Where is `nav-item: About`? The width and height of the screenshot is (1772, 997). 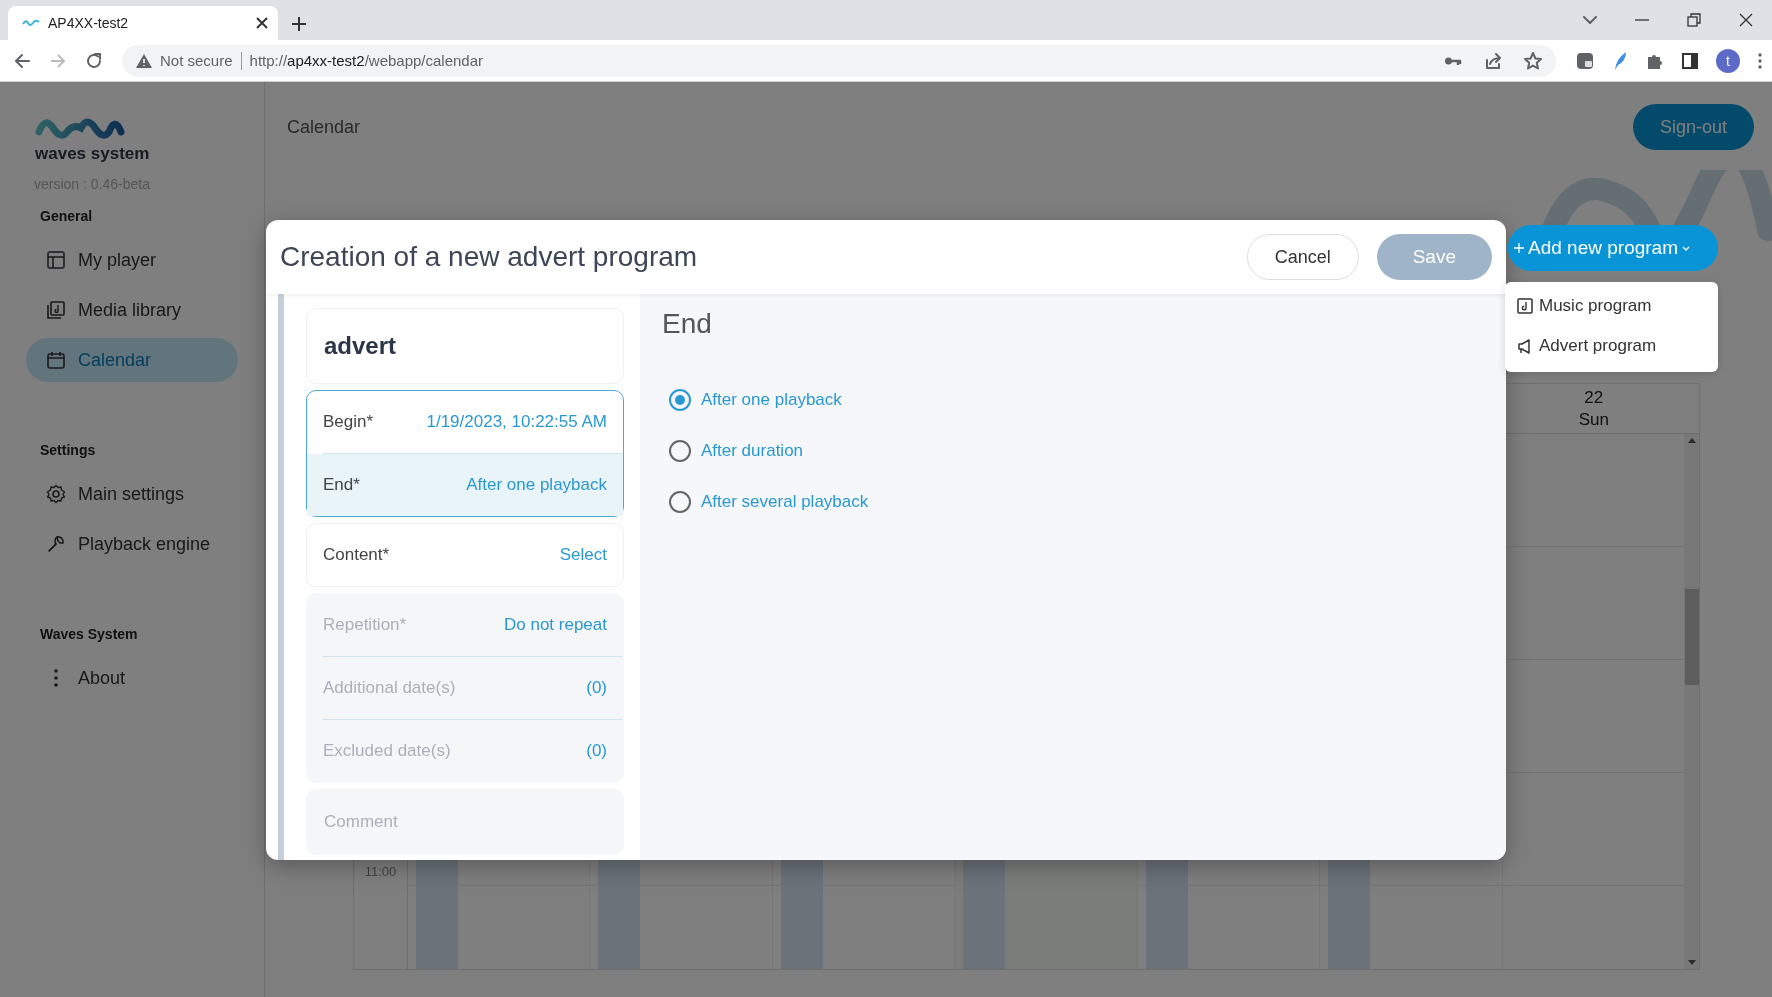
nav-item: About is located at coordinates (132, 678).